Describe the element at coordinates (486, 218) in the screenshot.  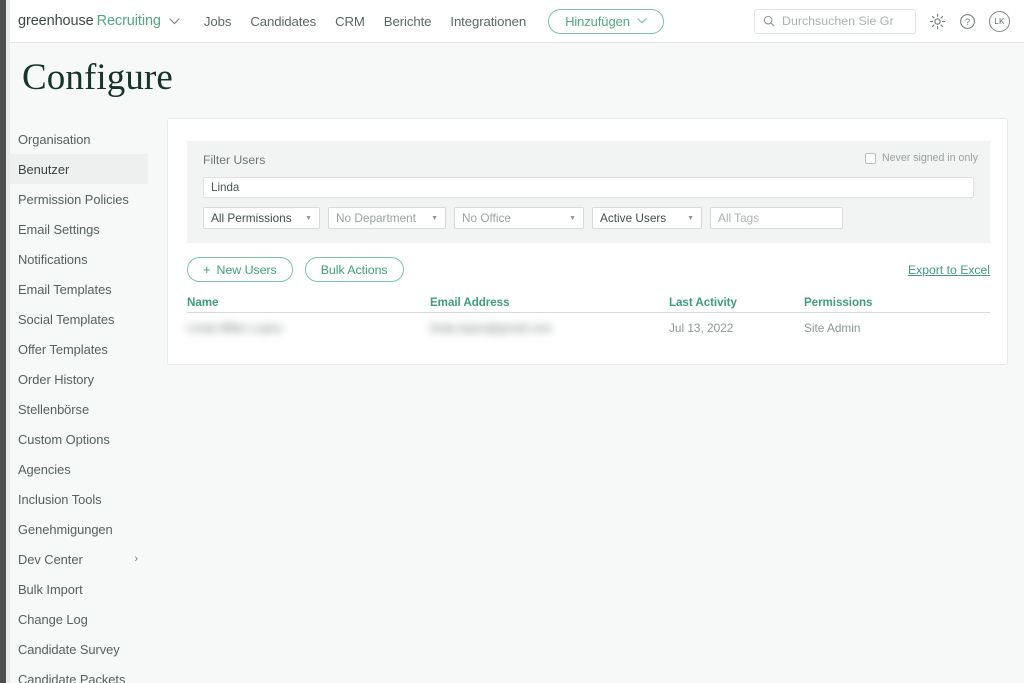
I see `office-select-value: No Office` at that location.